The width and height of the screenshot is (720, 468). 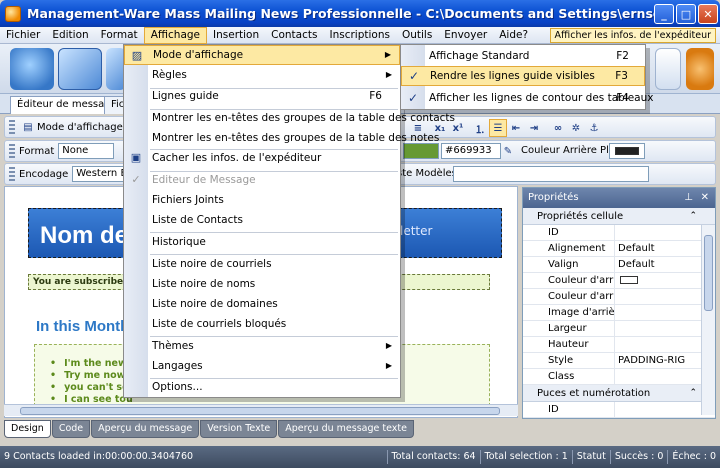 What do you see at coordinates (262, 284) in the screenshot?
I see `menu-item-name-blacklist: Liste noire de noms` at bounding box center [262, 284].